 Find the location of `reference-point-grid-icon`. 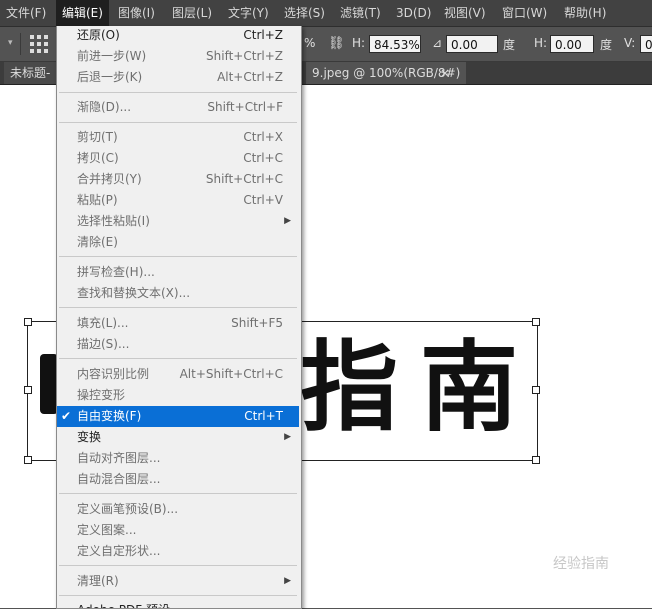

reference-point-grid-icon is located at coordinates (39, 44).